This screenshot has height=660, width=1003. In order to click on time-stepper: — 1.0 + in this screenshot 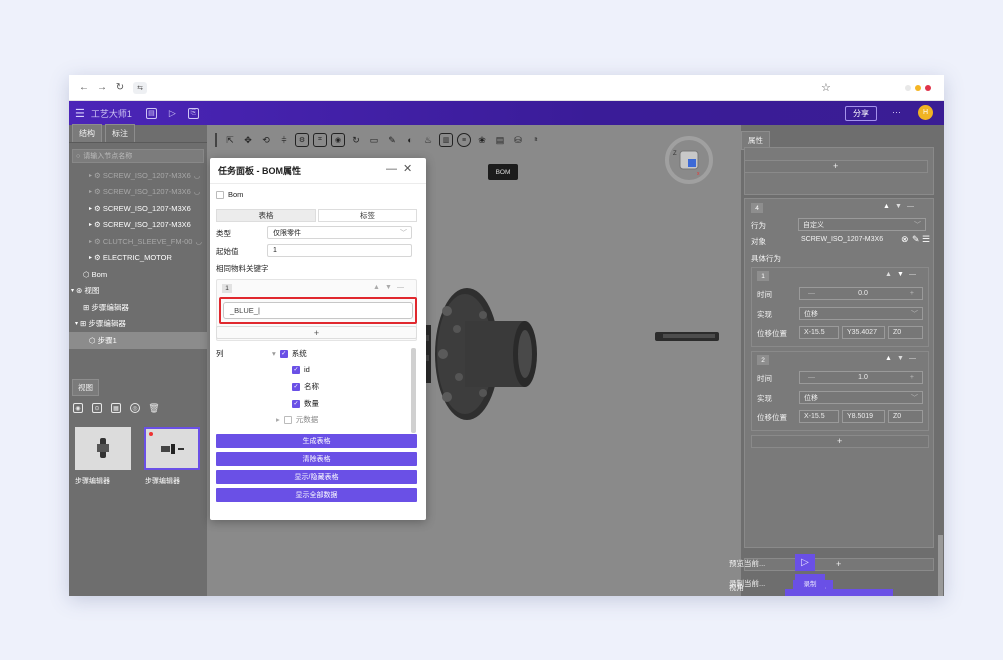, I will do `click(861, 377)`.